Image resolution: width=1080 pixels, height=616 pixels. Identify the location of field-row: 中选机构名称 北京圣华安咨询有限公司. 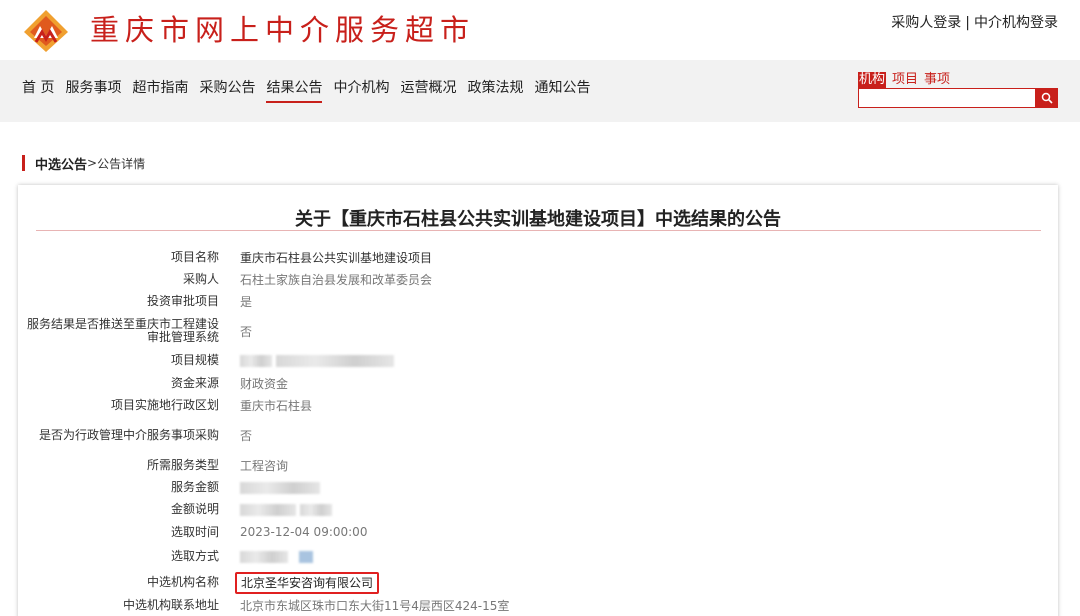
(538, 582).